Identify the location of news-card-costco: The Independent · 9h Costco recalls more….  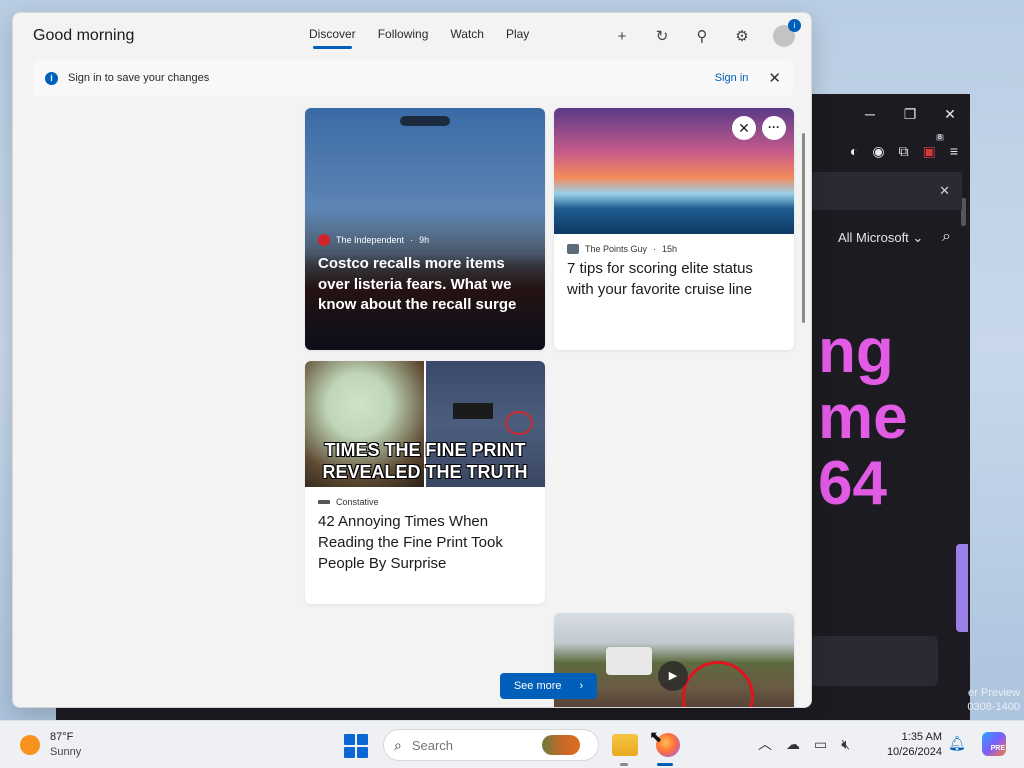
(425, 229).